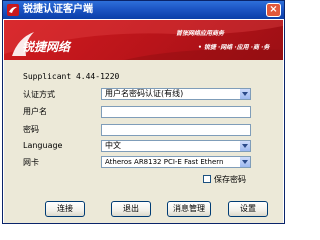  Describe the element at coordinates (200, 33) in the screenshot. I see `banner-slogan-line1: 首张网络应用商务` at that location.